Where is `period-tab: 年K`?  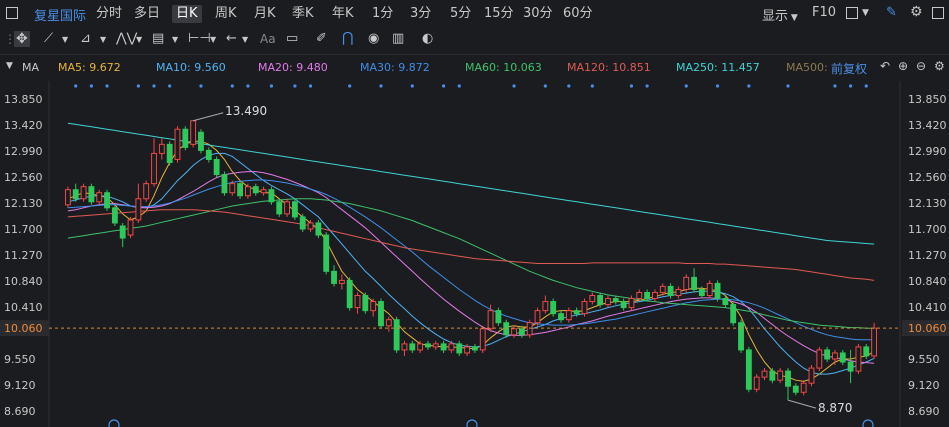
period-tab: 年K is located at coordinates (343, 14).